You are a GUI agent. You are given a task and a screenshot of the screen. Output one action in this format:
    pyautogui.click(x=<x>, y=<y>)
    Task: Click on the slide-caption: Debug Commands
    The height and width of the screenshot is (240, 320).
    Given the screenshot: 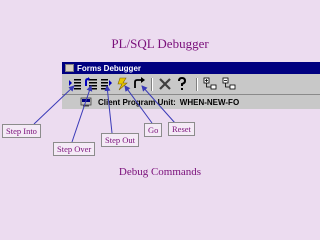 What is the action you would take?
    pyautogui.click(x=160, y=172)
    